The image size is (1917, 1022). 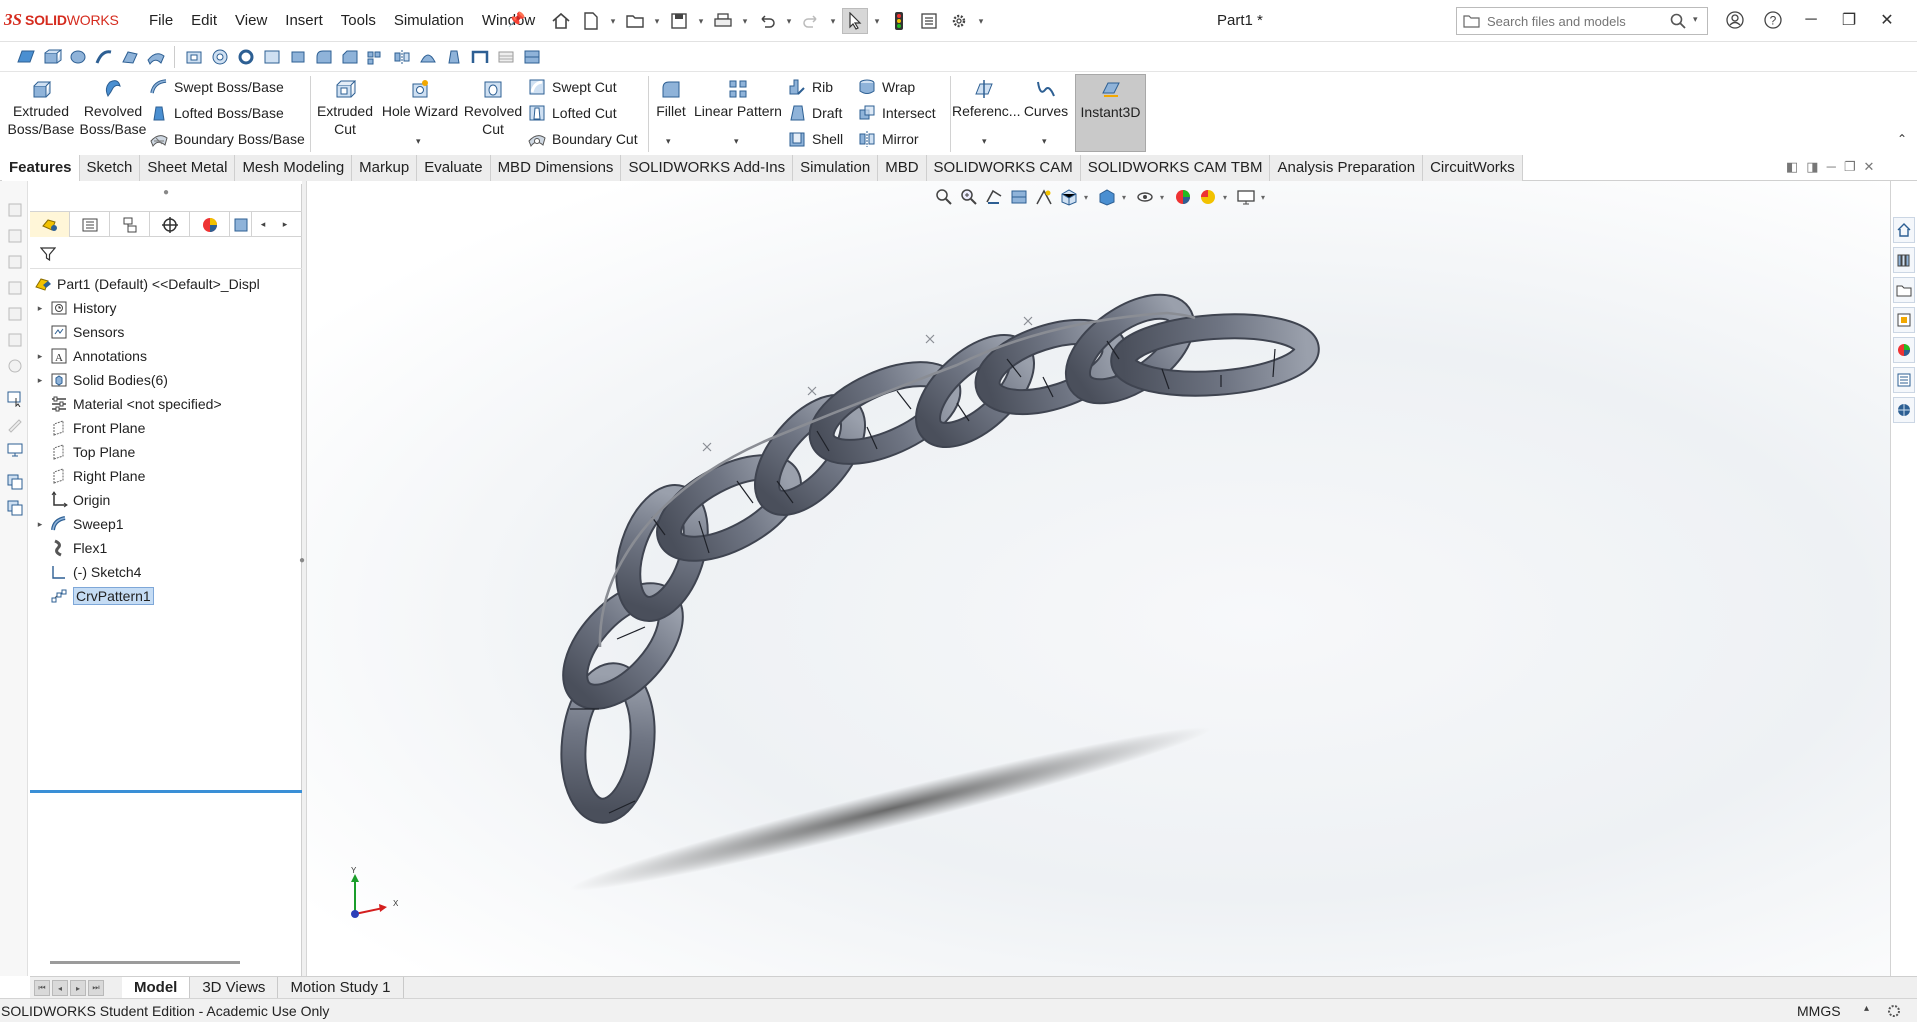 What do you see at coordinates (815, 113) in the screenshot?
I see `draft-button: Draft` at bounding box center [815, 113].